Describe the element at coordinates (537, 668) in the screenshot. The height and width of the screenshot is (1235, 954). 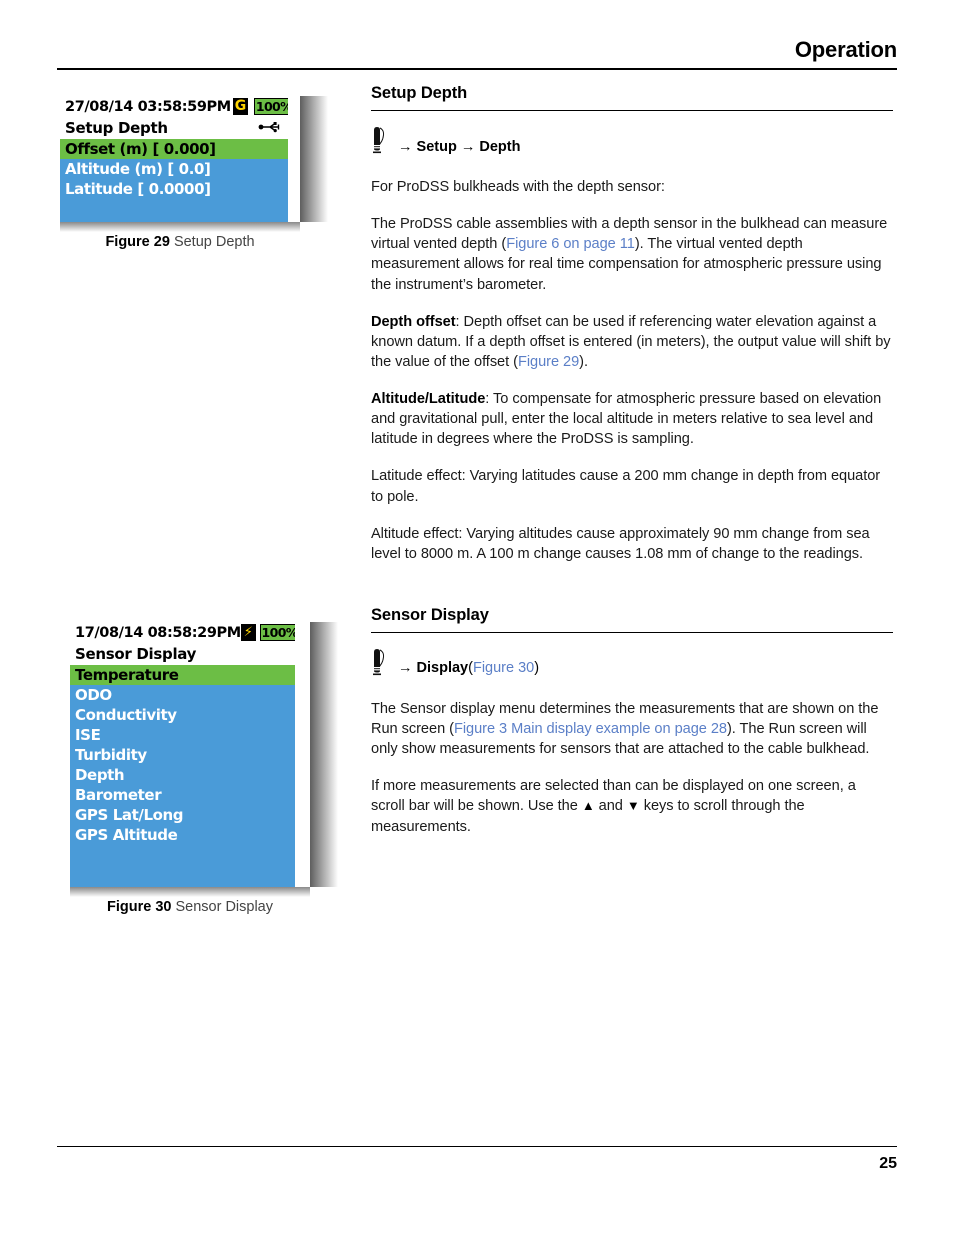
I see `paren-close: )` at that location.